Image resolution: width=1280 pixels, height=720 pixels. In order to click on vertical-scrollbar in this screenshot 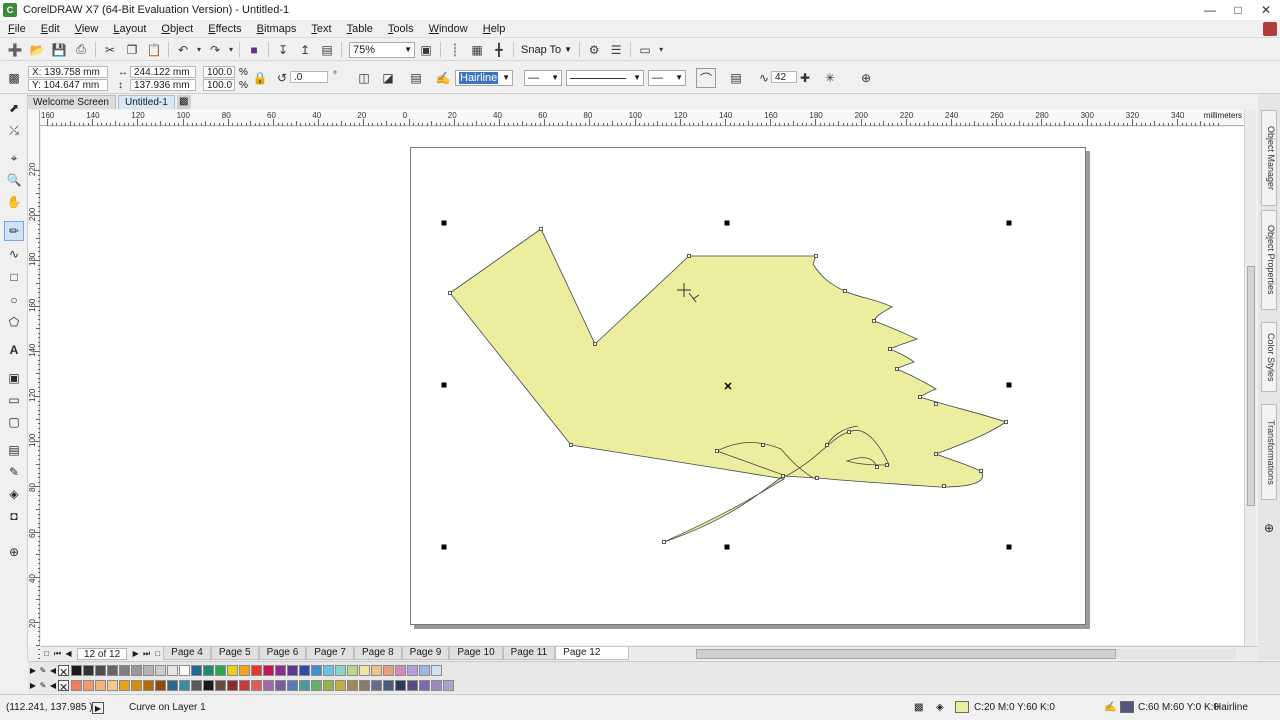, I will do `click(1250, 378)`.